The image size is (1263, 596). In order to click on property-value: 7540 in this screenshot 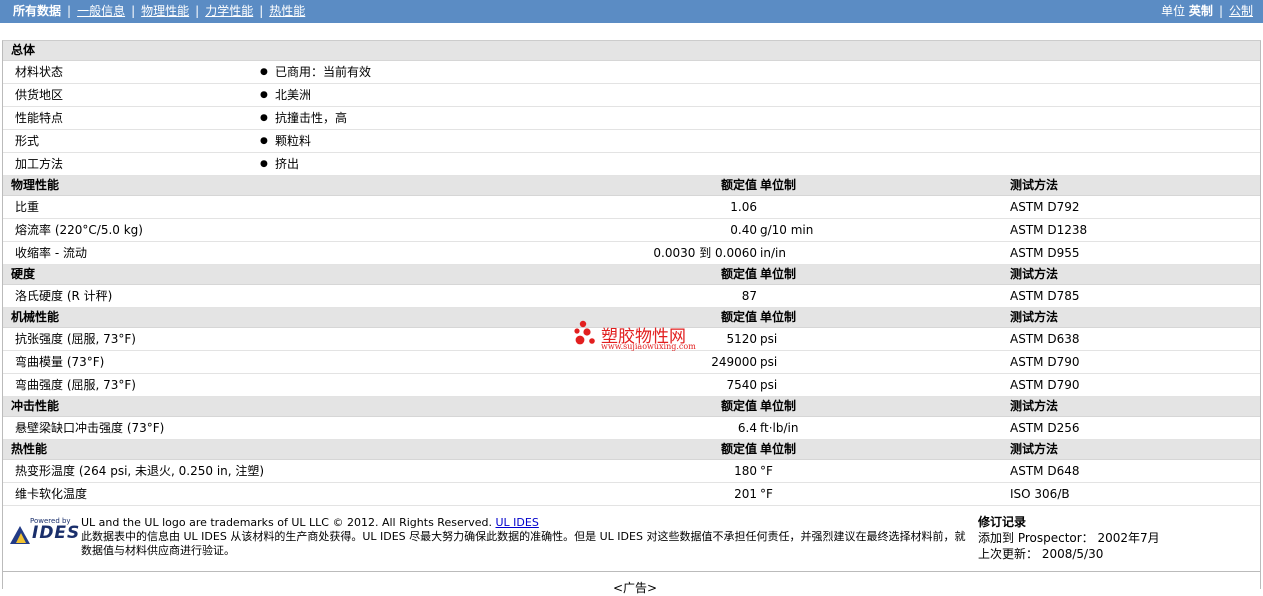, I will do `click(741, 385)`.